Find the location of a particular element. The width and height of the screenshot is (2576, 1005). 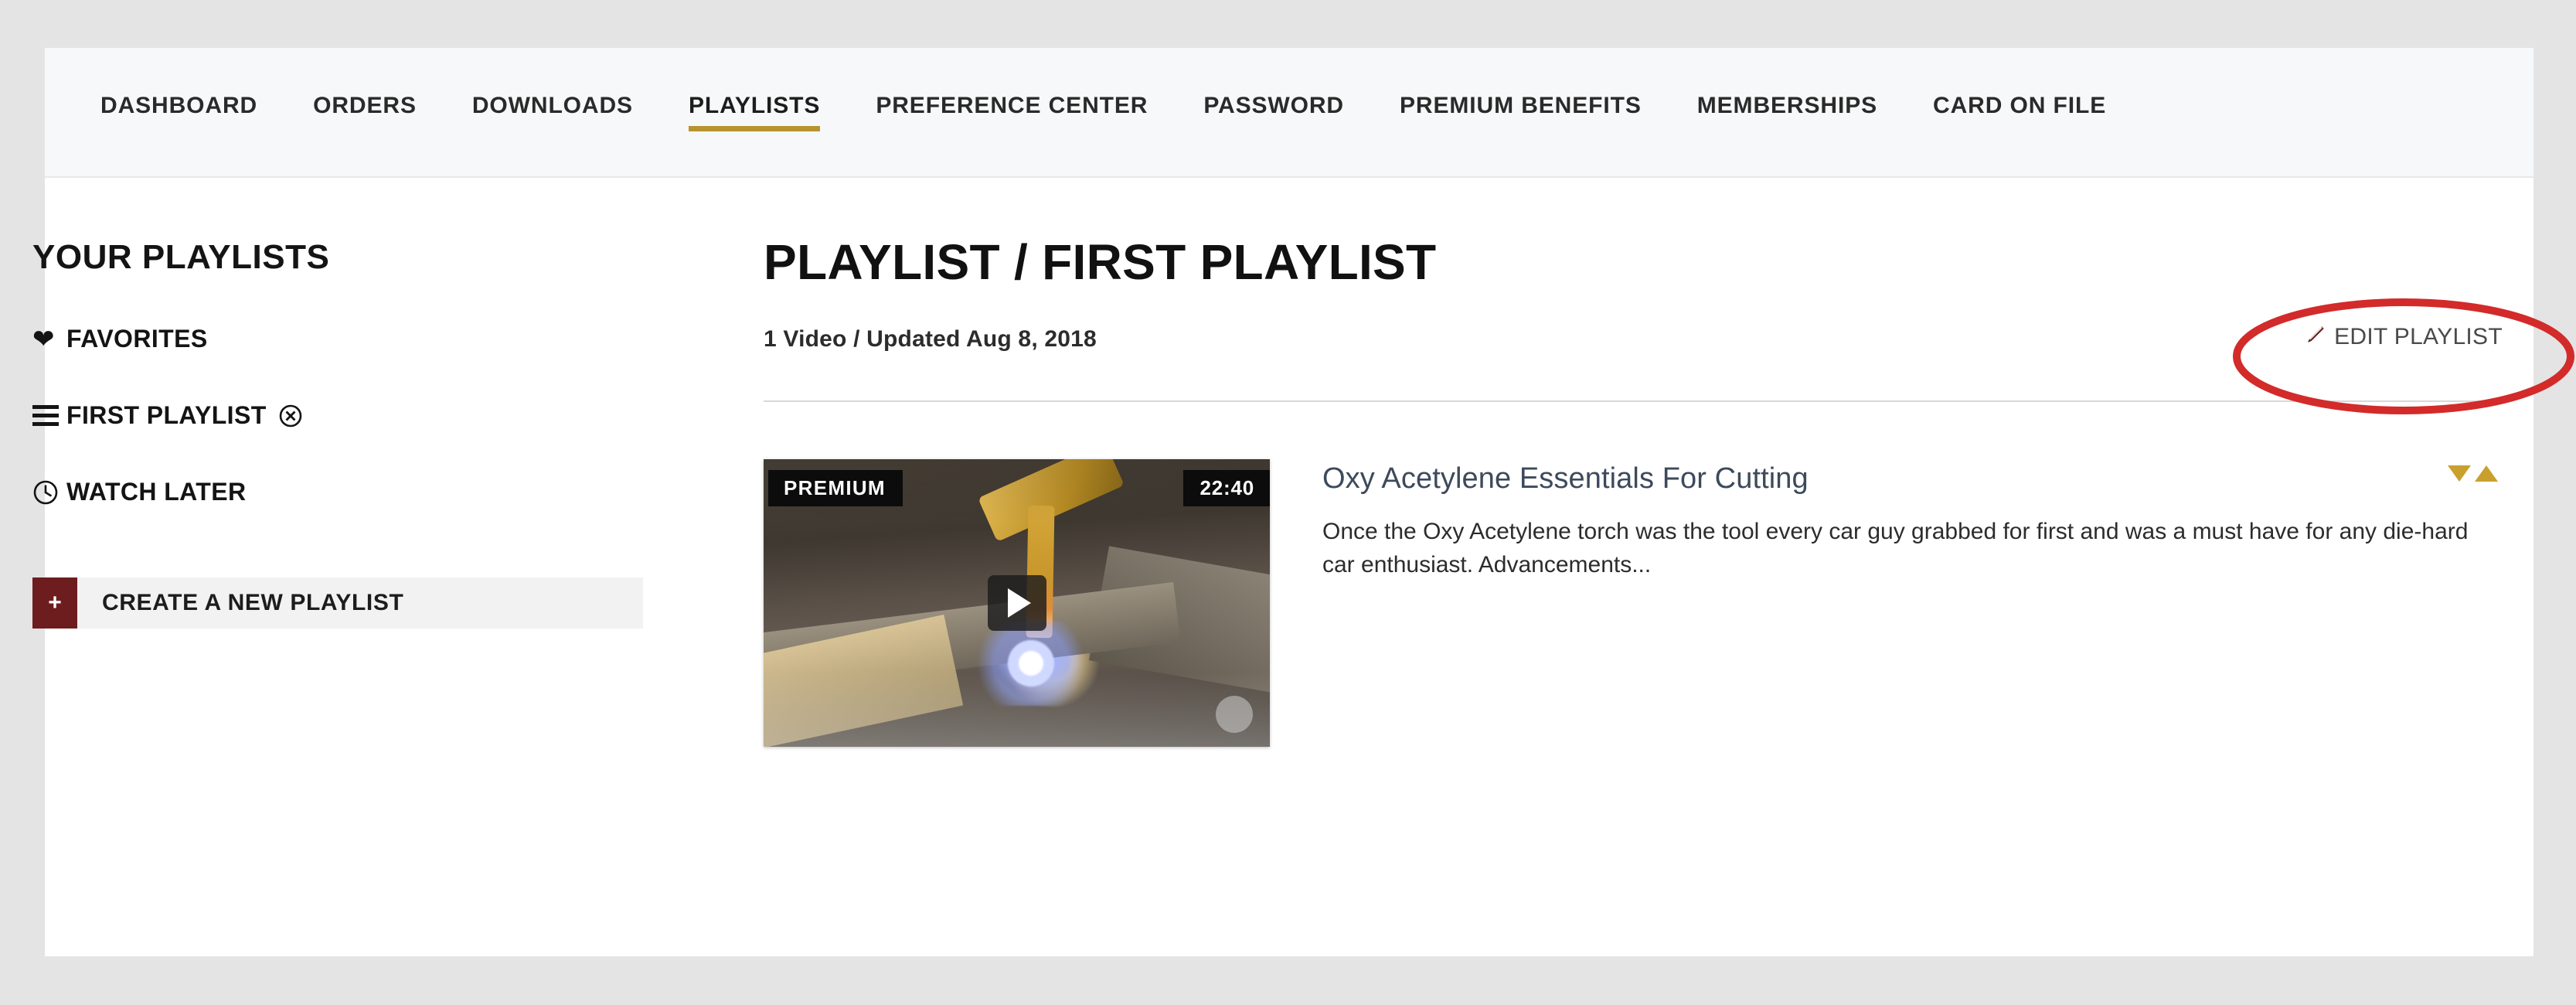

playlist-meta: 1 Video / Updated Aug 8, 2018 is located at coordinates (930, 339).